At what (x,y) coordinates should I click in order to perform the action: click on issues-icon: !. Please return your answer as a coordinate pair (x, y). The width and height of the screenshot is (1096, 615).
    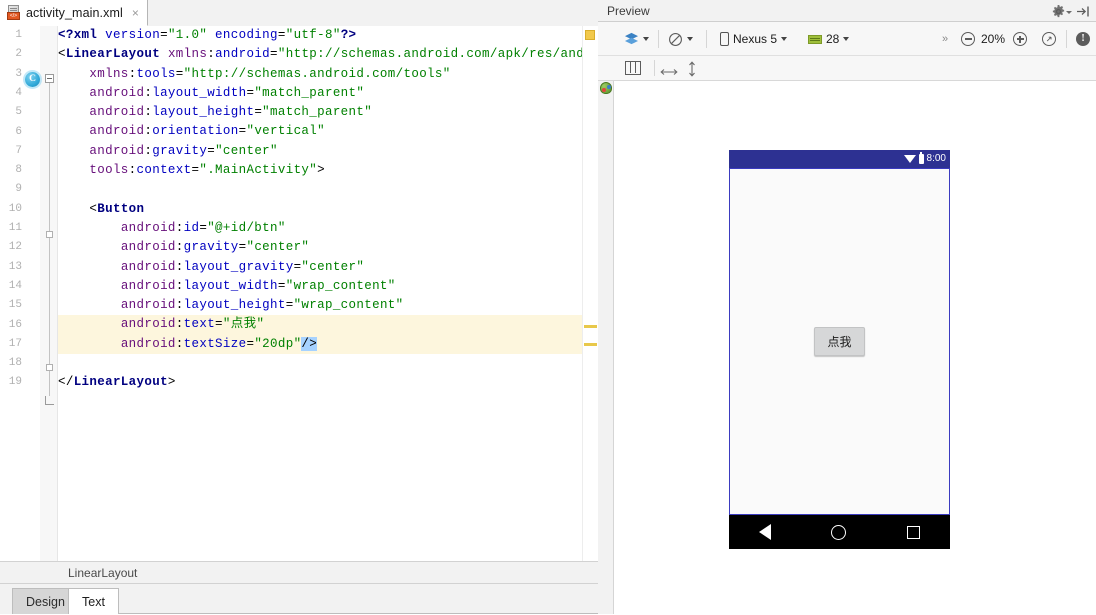
    Looking at the image, I should click on (1083, 39).